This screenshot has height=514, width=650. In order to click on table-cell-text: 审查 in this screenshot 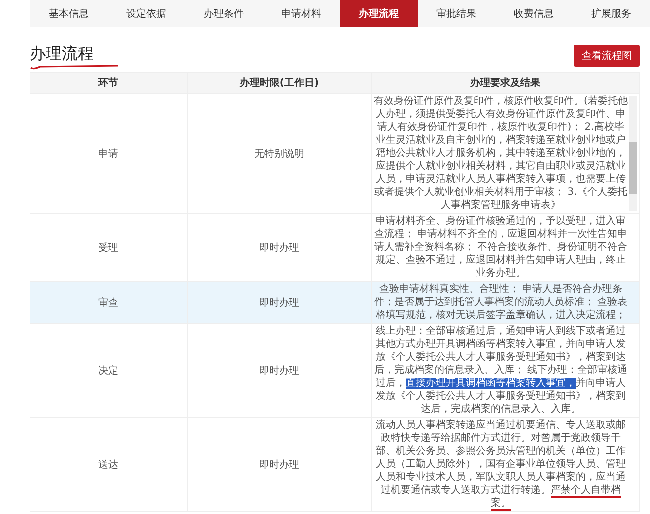, I will do `click(108, 303)`.